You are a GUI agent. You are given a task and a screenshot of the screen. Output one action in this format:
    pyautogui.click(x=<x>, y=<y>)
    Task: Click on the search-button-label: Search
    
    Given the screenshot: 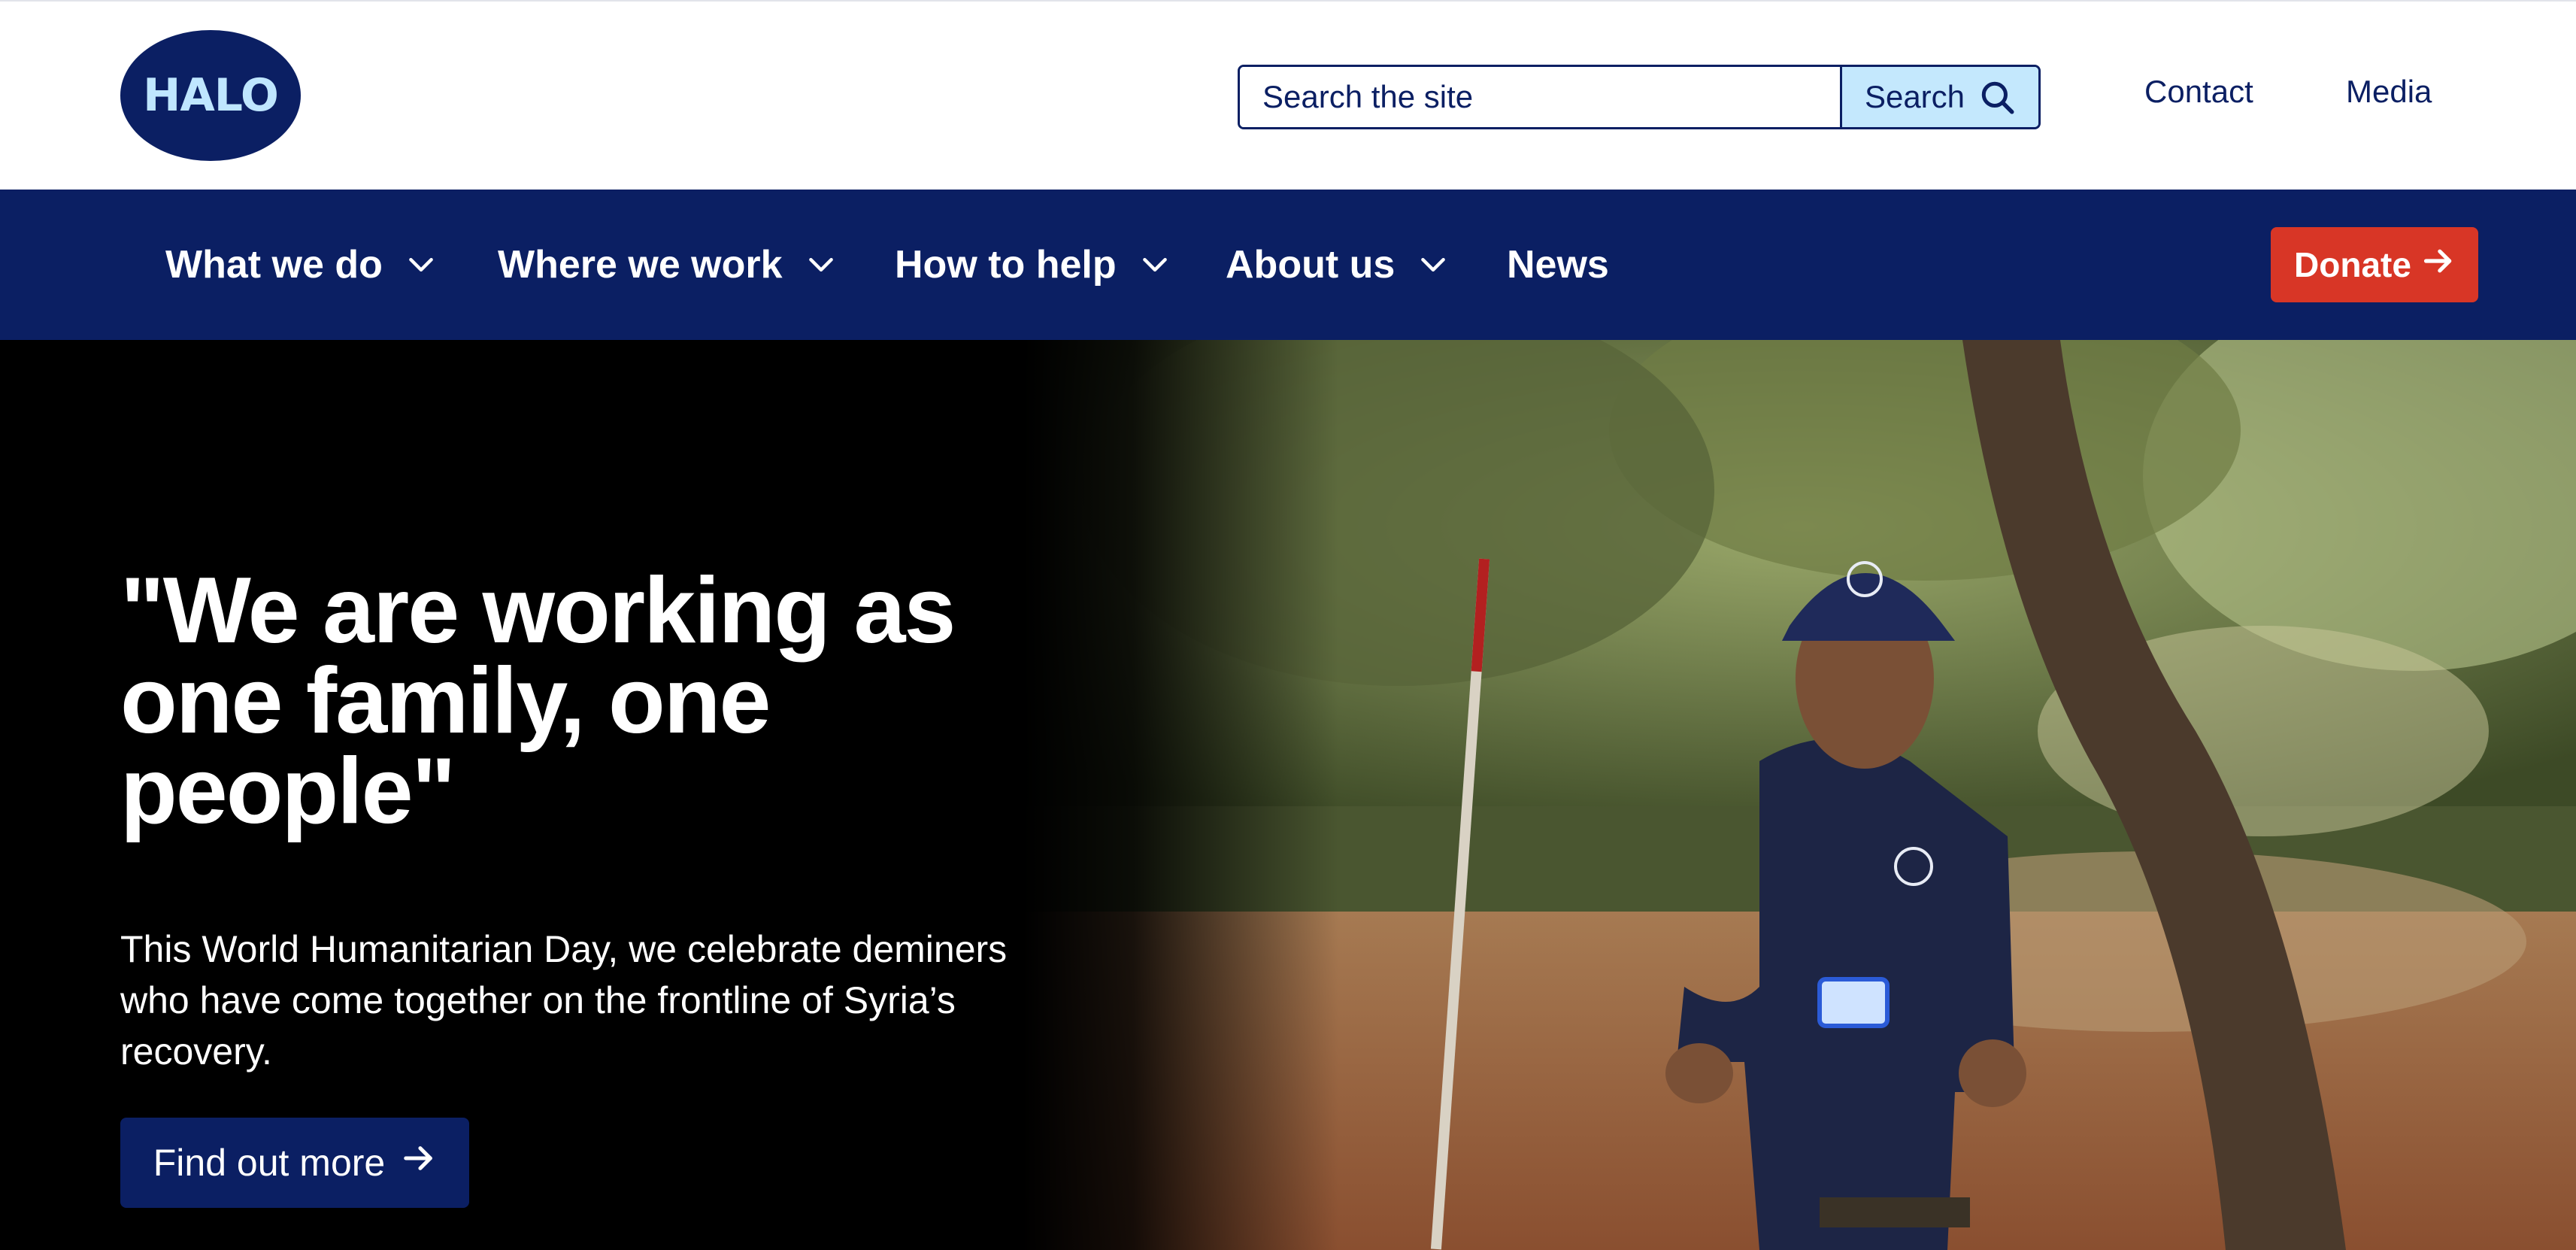 What is the action you would take?
    pyautogui.click(x=1914, y=96)
    